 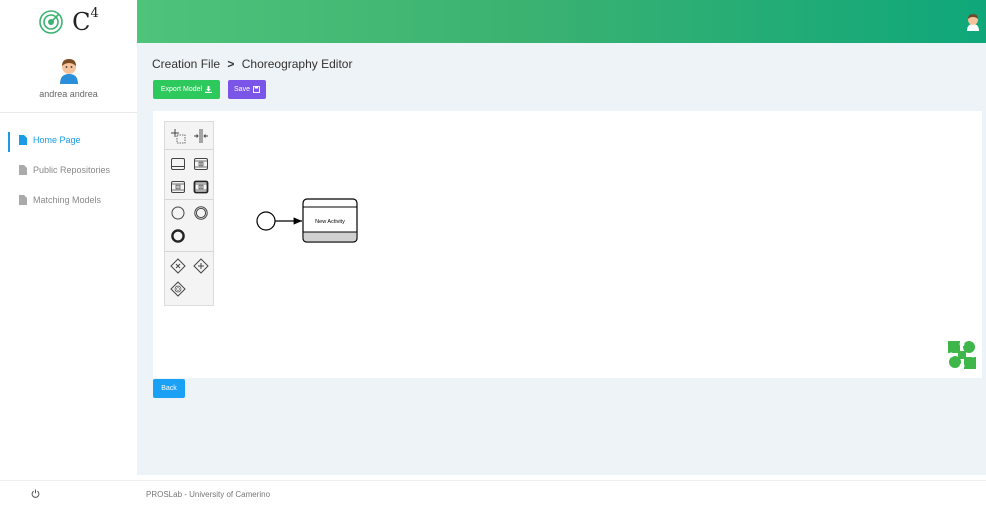 What do you see at coordinates (178, 236) in the screenshot?
I see `end-event-tool-icon` at bounding box center [178, 236].